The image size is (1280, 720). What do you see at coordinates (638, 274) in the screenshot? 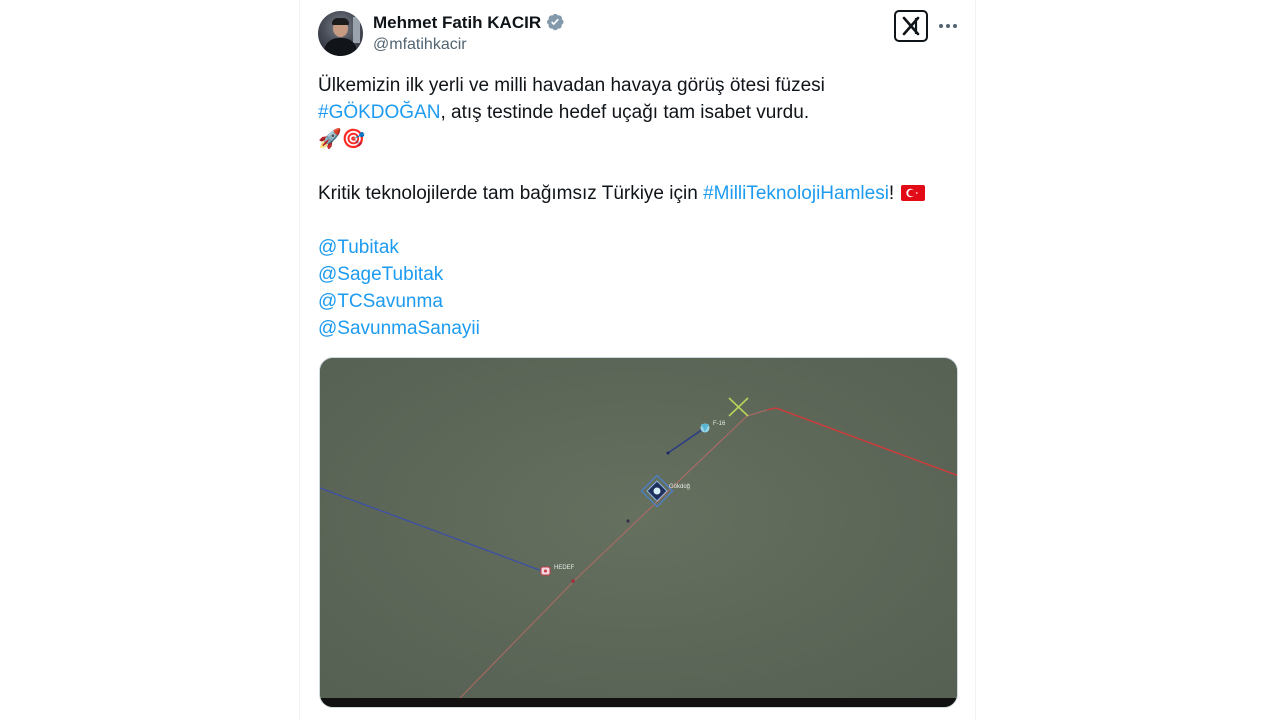
I see `mention-sagetubitak: @SageTubitak` at bounding box center [638, 274].